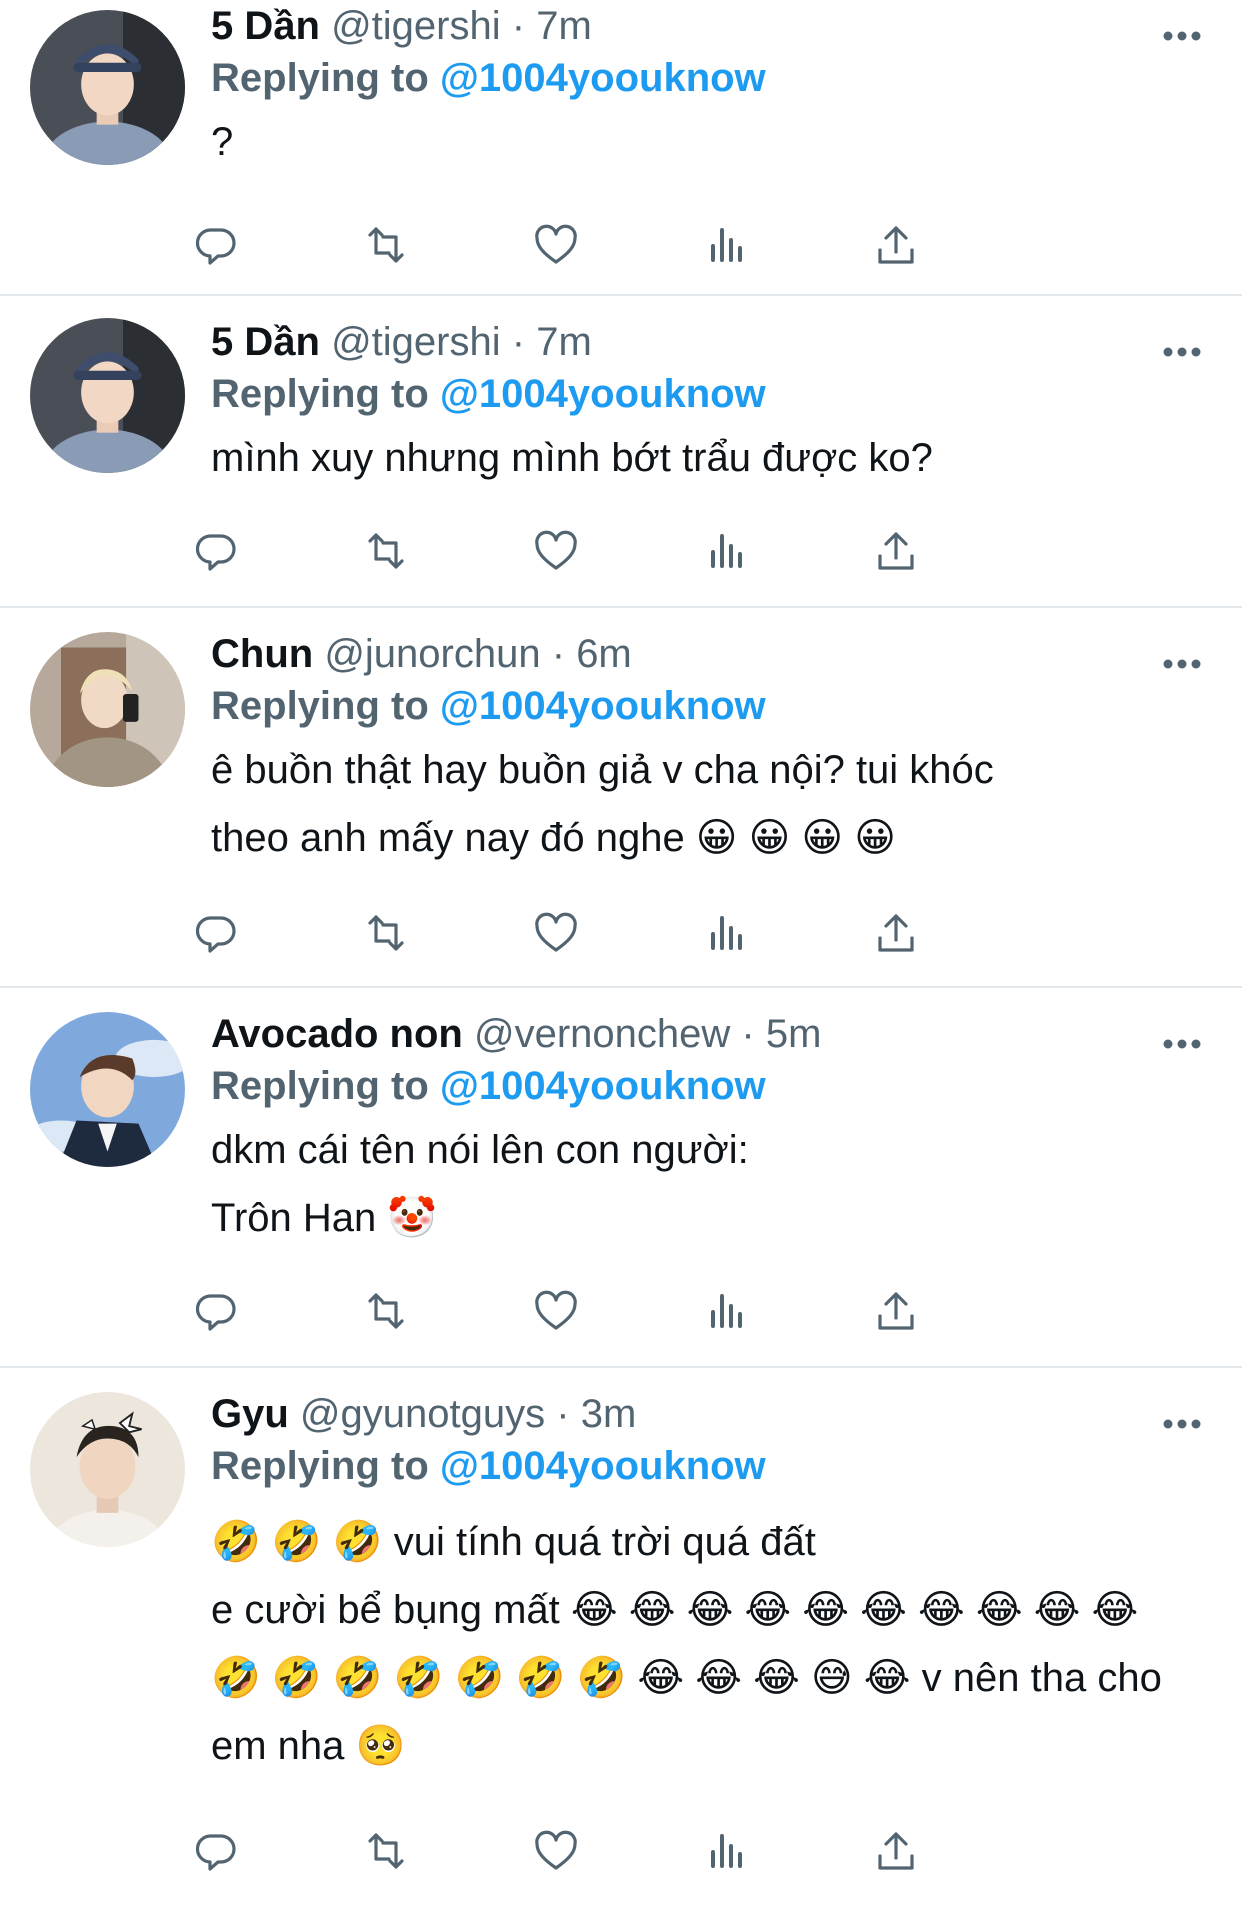 This screenshot has width=1242, height=1906. Describe the element at coordinates (553, 838) in the screenshot. I see `tweet-text-line: theo anh mấy nay đó nghe 😀 😀 😀 😀` at that location.